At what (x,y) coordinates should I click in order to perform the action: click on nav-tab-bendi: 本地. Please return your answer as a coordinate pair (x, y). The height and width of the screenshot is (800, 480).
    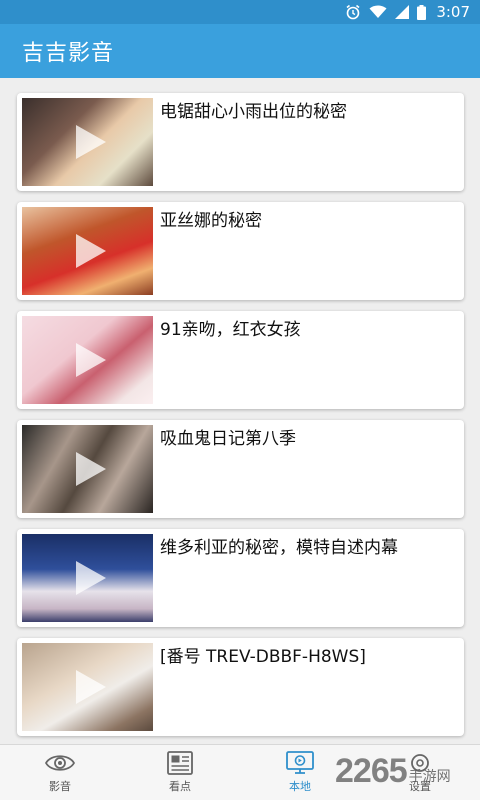
    Looking at the image, I should click on (300, 772).